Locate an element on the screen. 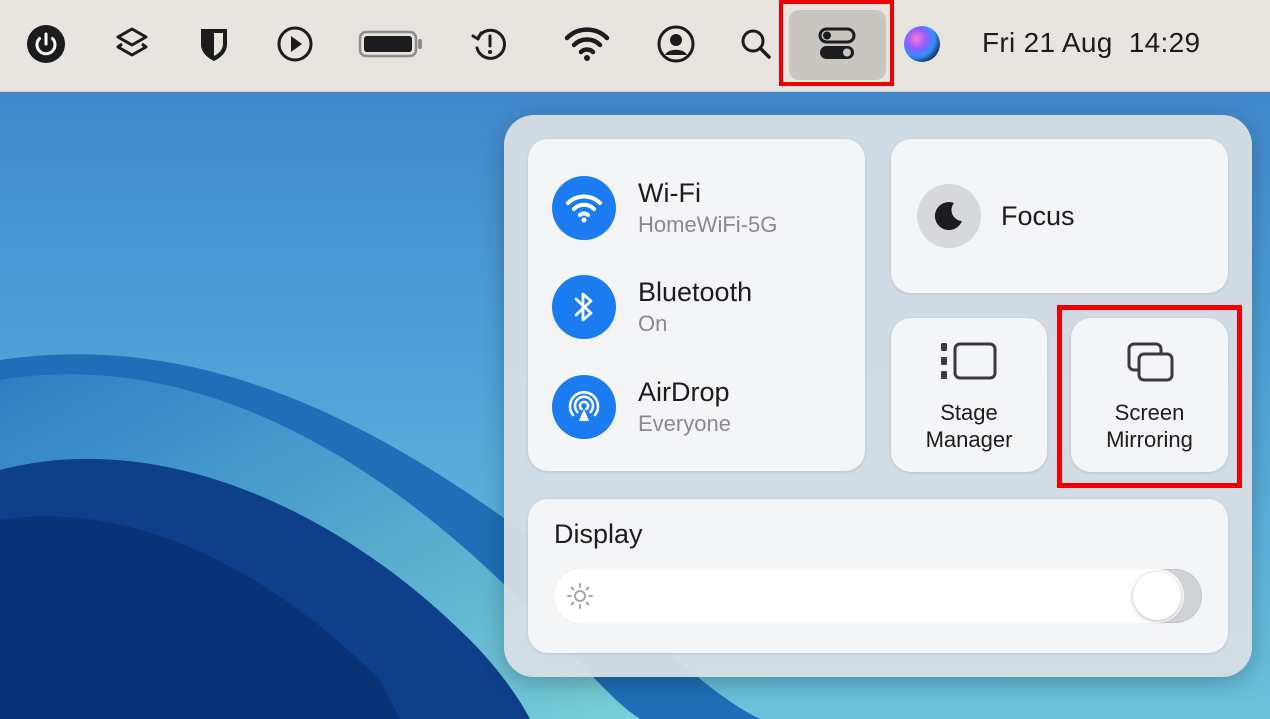 The width and height of the screenshot is (1270, 719). menu-bar: Fri 21 Aug 14:29 is located at coordinates (635, 46).